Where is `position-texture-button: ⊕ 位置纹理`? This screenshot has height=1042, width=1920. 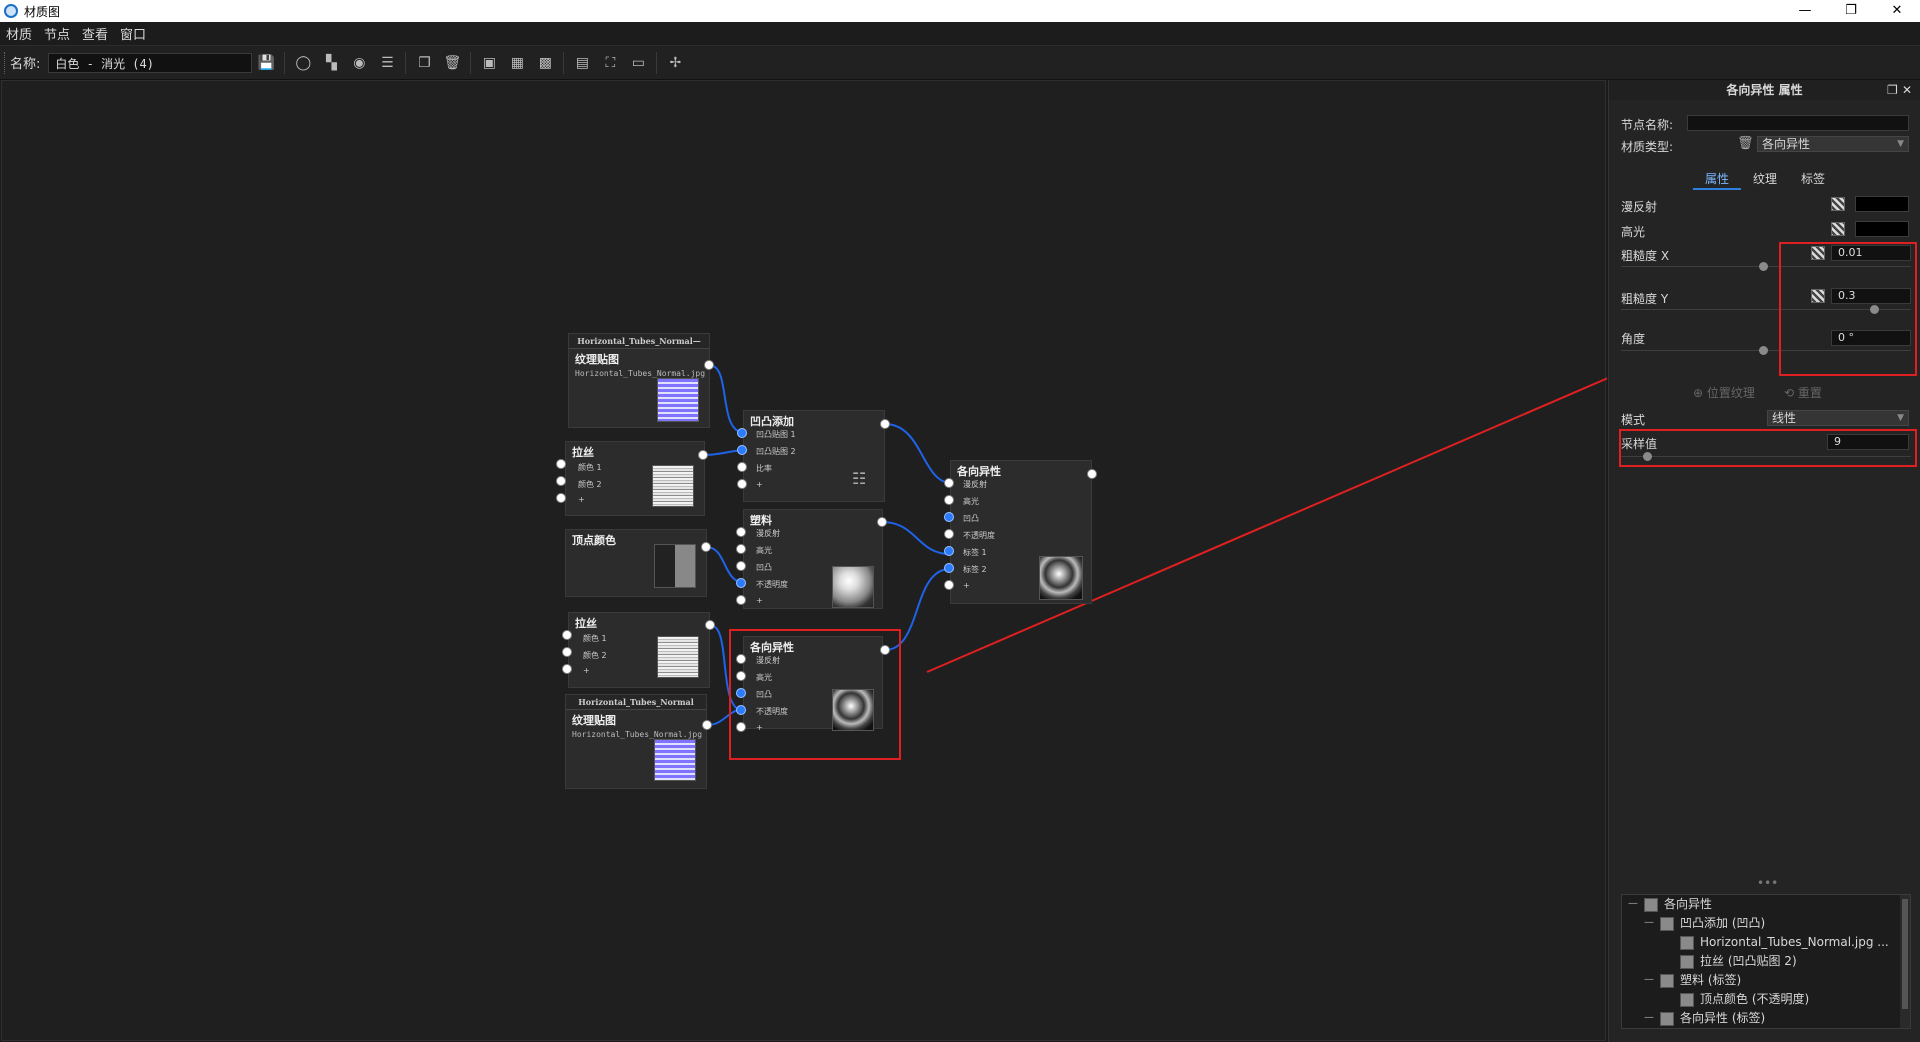
position-texture-button: ⊕ 位置纹理 is located at coordinates (1724, 392).